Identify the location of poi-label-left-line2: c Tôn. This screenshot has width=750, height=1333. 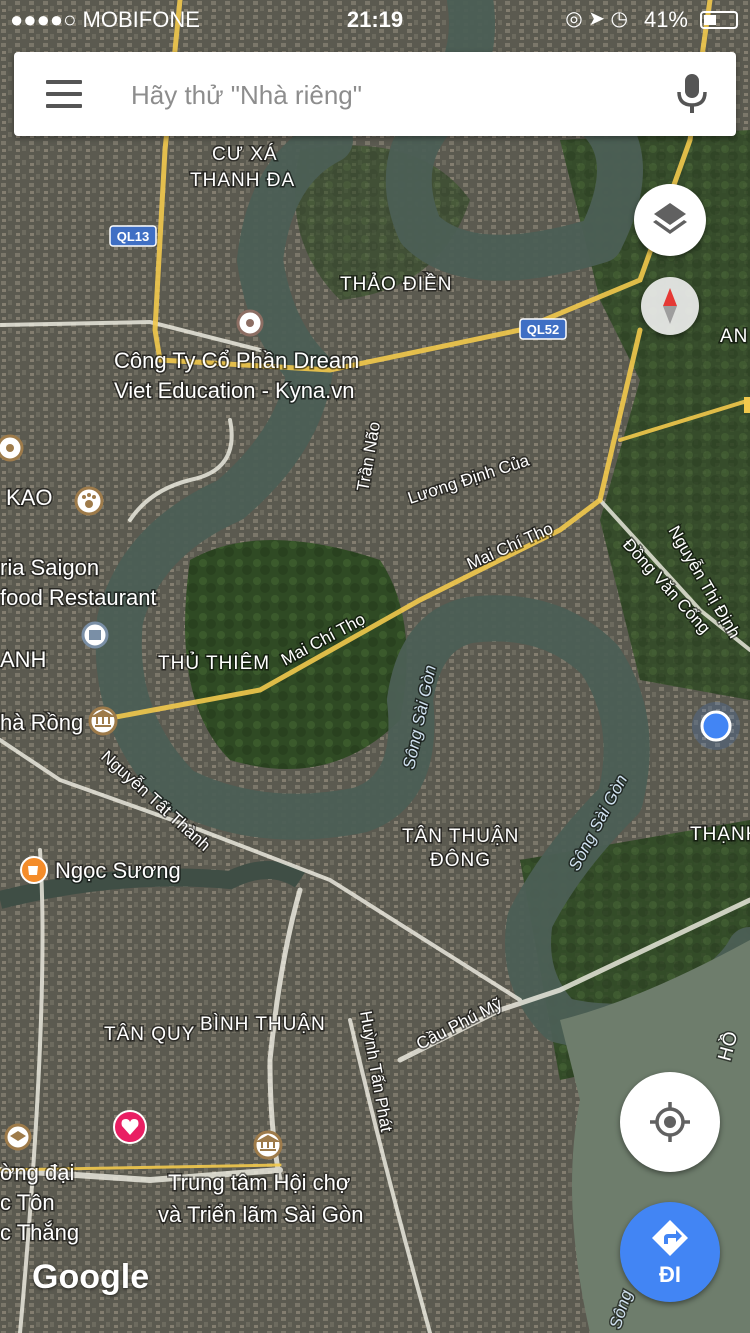
(27, 1202).